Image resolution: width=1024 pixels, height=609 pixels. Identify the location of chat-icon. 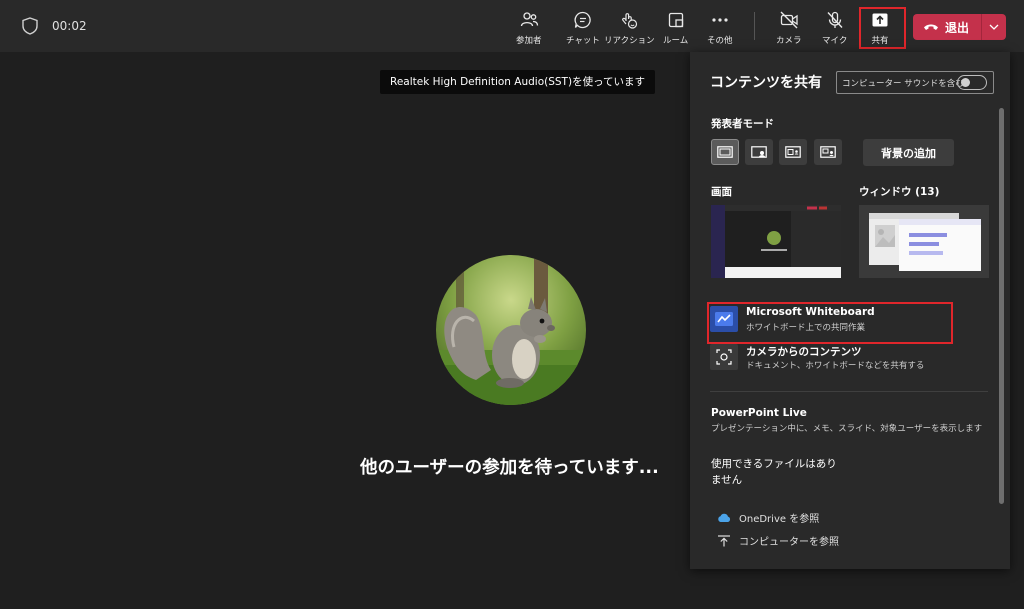
(582, 20).